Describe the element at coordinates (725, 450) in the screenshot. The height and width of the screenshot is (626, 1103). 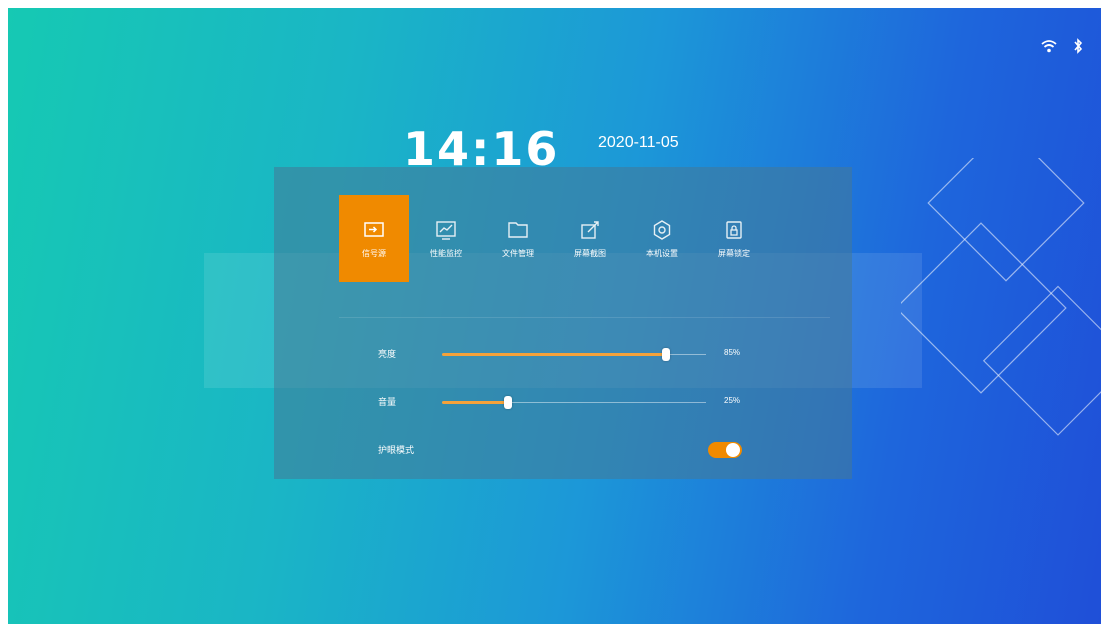
I see `eye-protection-toggle` at that location.